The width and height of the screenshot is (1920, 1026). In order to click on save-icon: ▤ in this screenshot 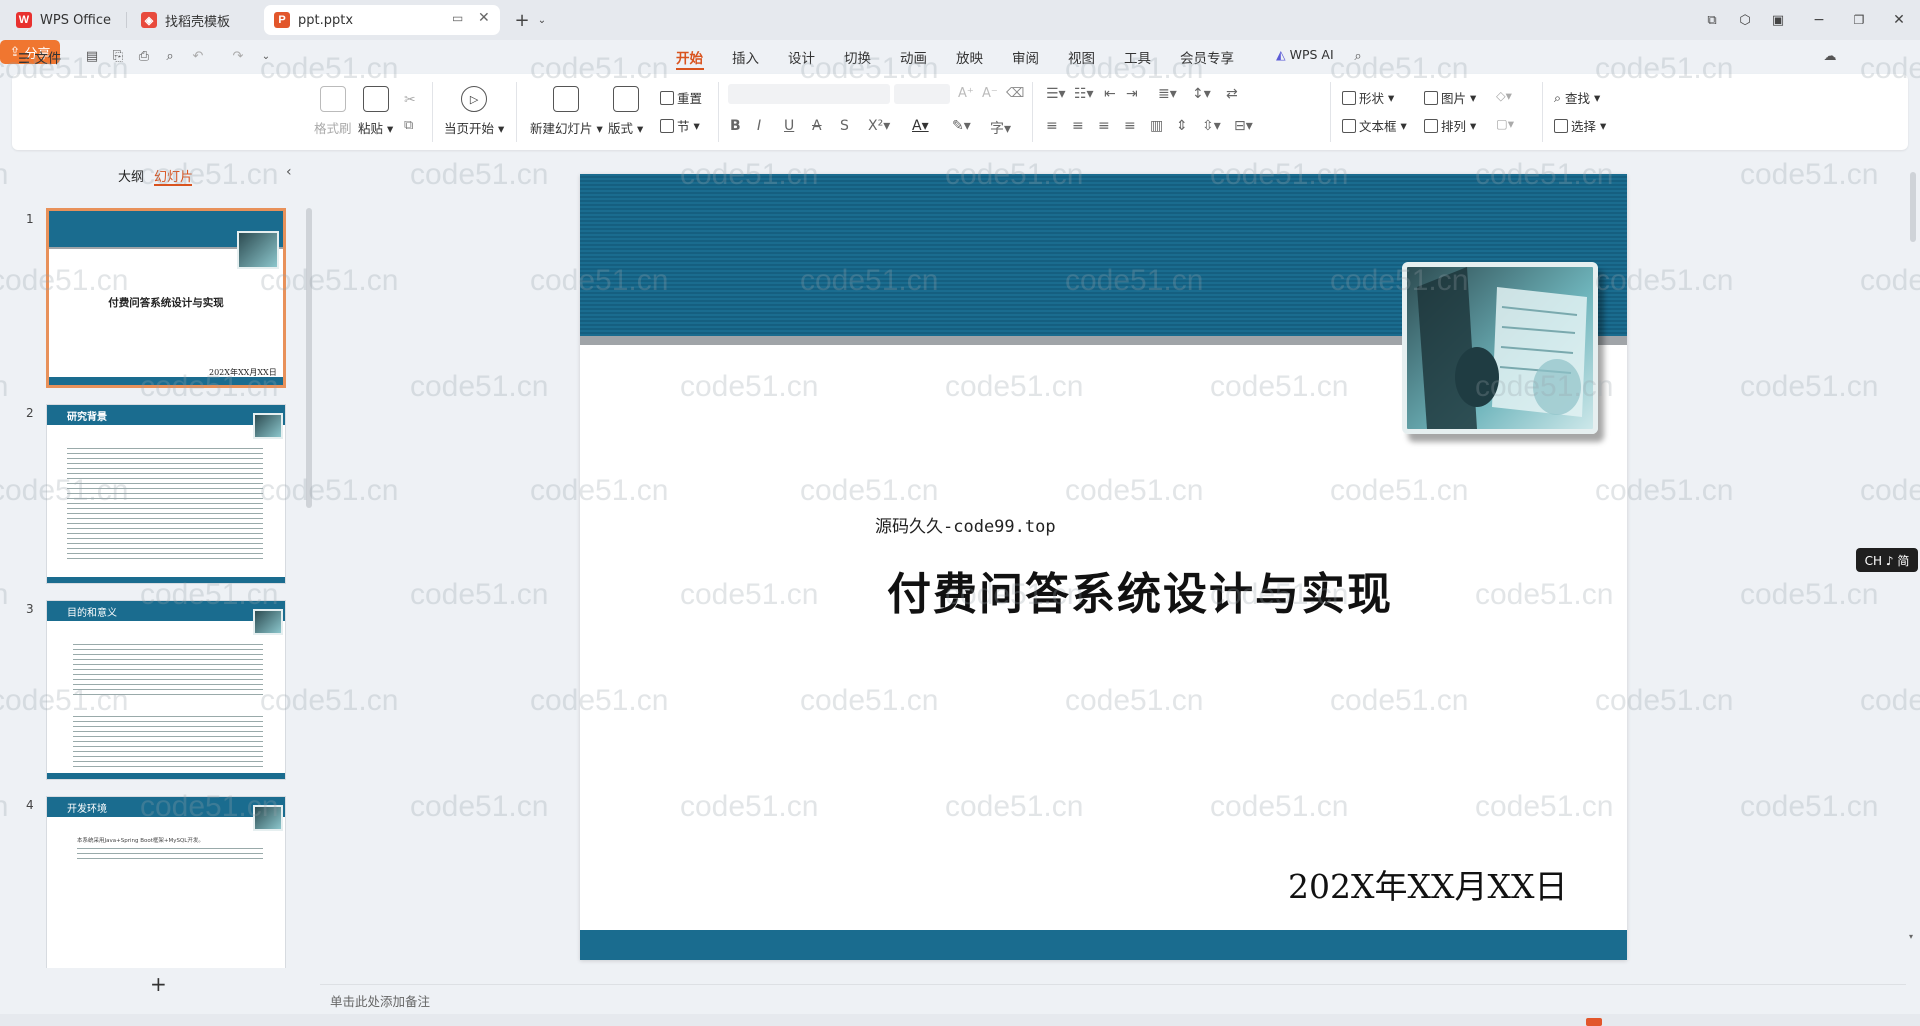, I will do `click(92, 56)`.